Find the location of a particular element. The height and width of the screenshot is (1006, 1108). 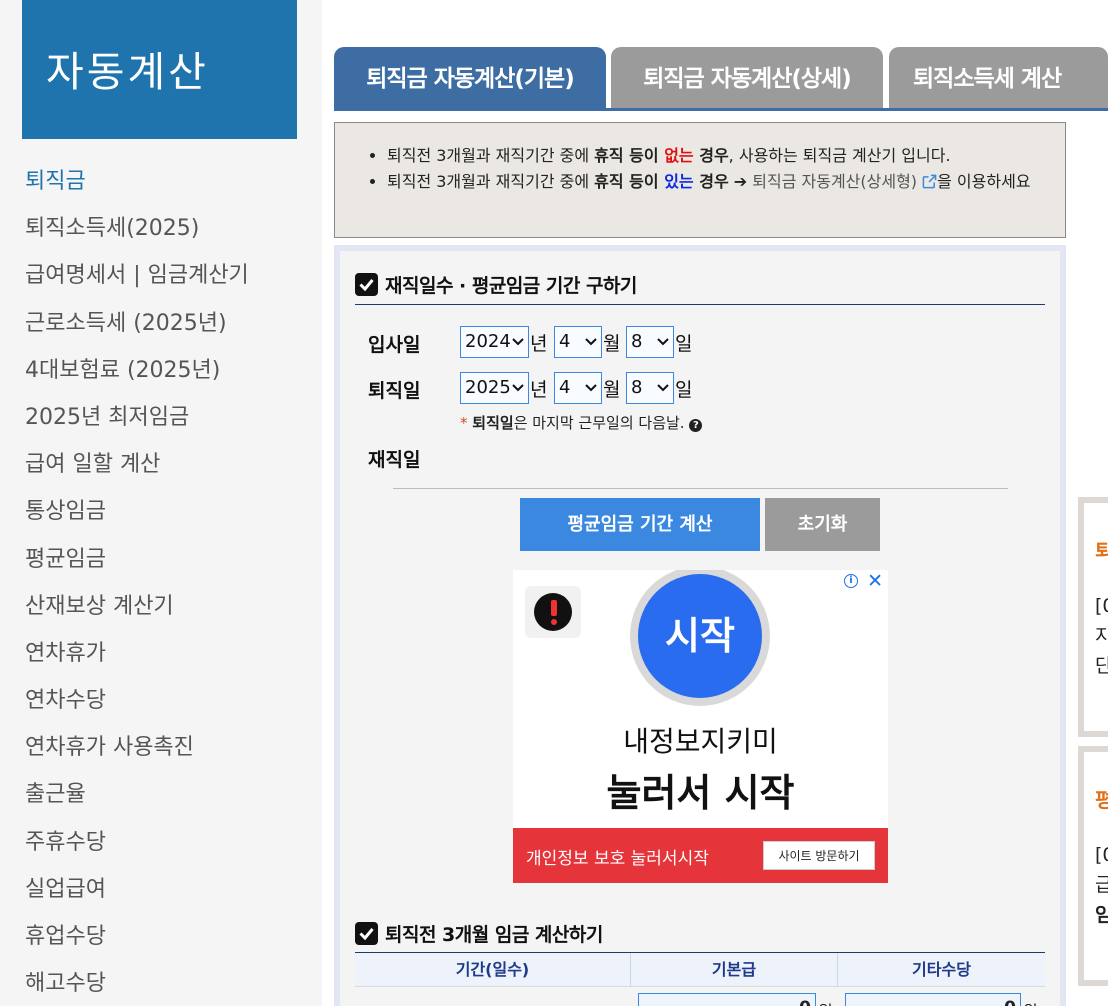

help-icon: ? is located at coordinates (696, 425).